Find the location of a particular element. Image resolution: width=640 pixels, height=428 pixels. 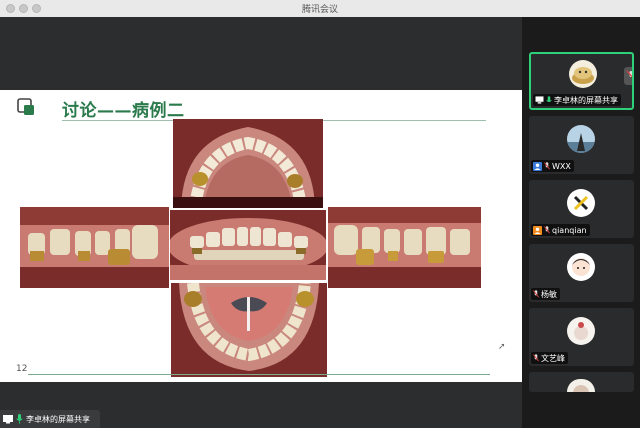

frontal-photo is located at coordinates (248, 245).